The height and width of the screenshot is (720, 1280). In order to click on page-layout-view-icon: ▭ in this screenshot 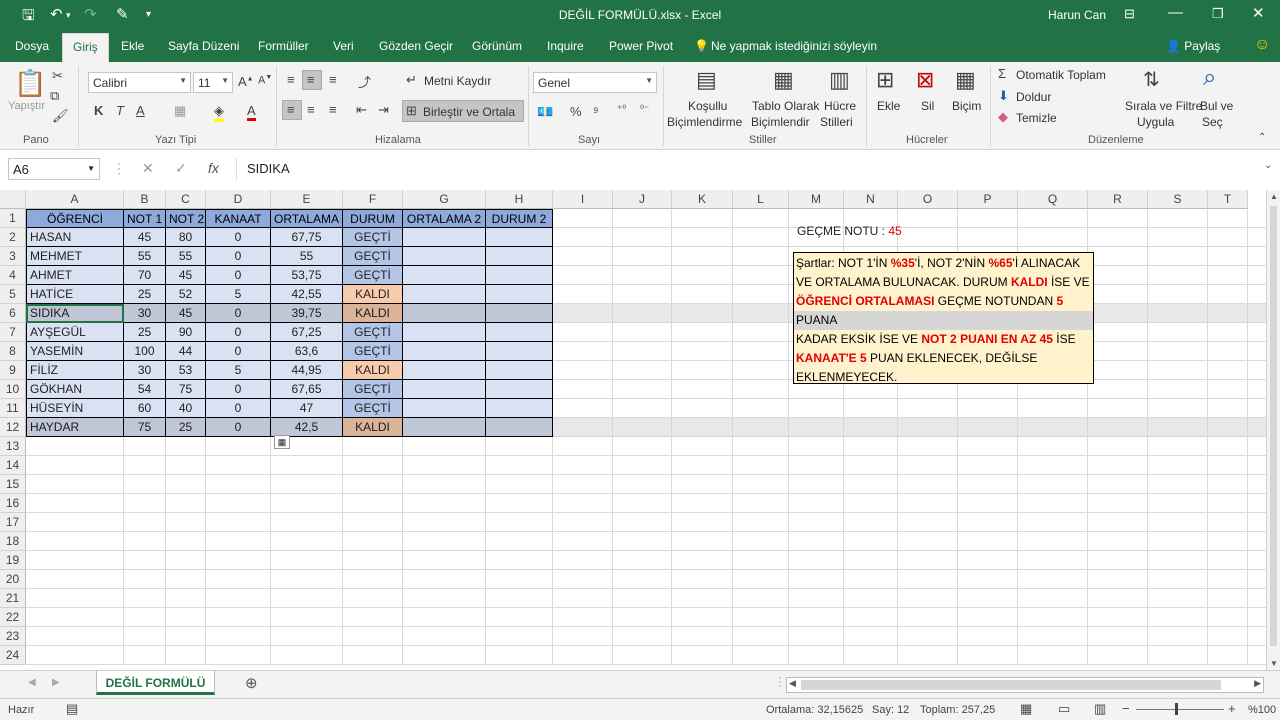, I will do `click(1064, 709)`.